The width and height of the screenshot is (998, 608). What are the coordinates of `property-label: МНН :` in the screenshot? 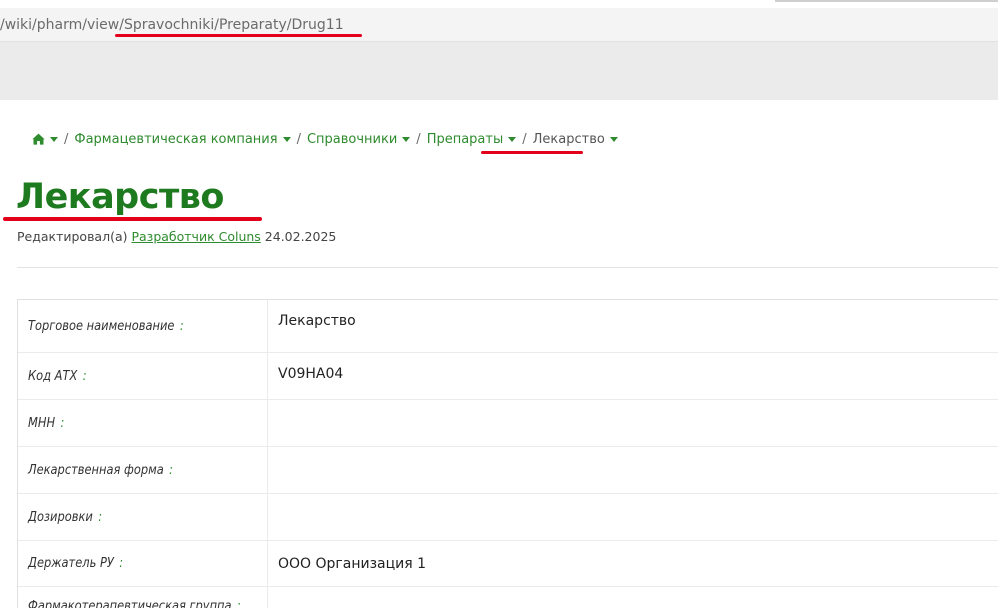 It's located at (143, 423).